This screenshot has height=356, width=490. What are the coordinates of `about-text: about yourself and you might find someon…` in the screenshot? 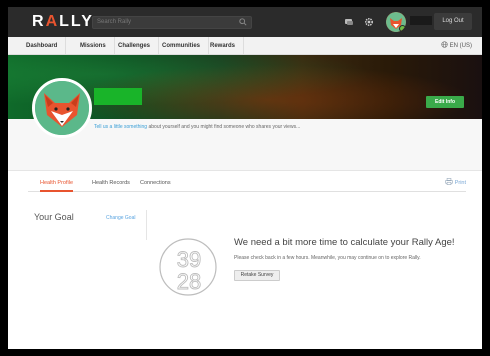 It's located at (224, 127).